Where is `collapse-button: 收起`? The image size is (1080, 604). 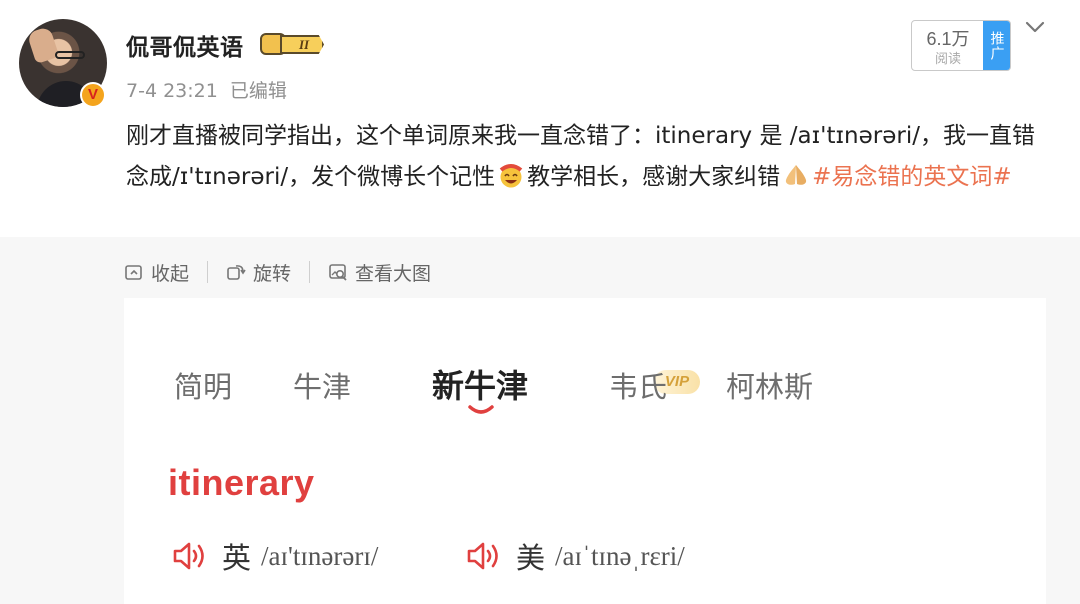 collapse-button: 收起 is located at coordinates (156, 272).